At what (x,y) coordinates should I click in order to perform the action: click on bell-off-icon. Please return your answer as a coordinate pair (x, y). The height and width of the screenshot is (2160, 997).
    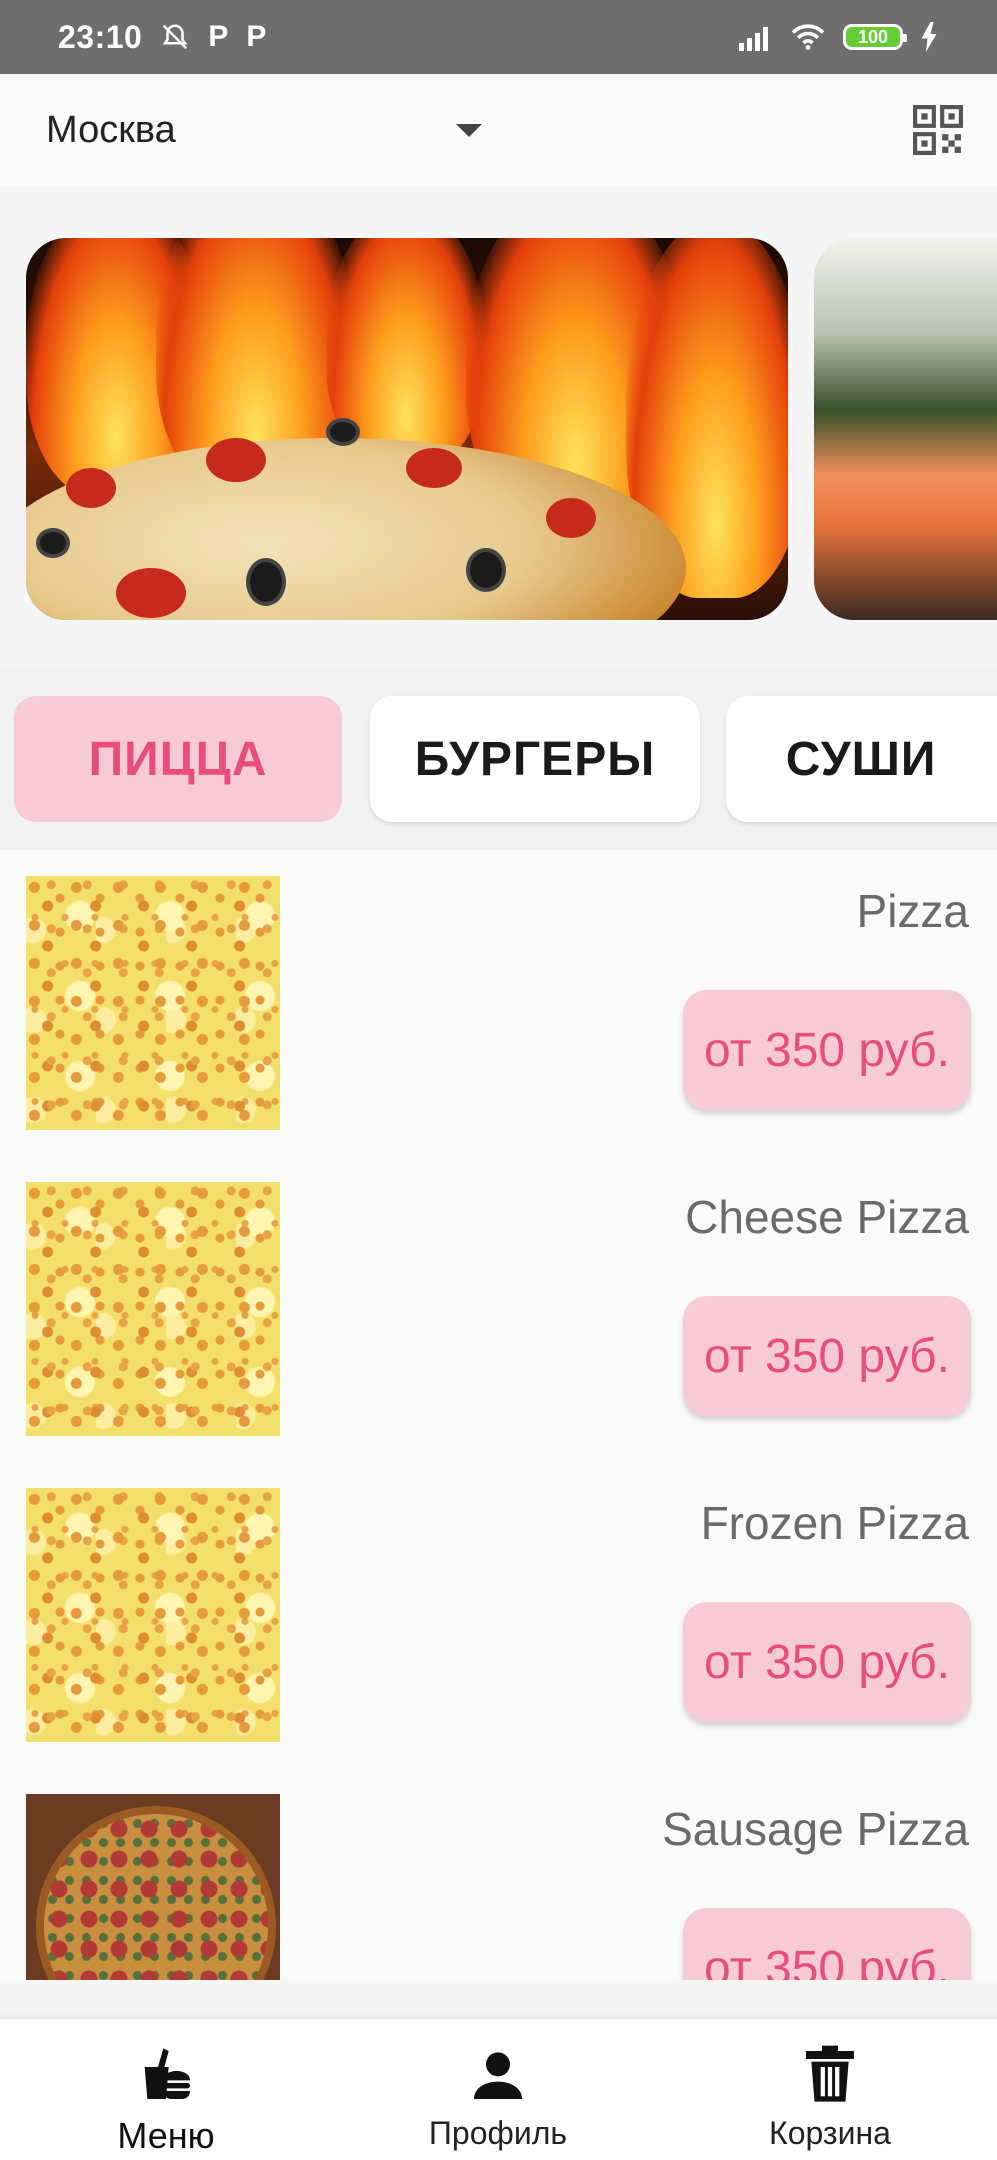
    Looking at the image, I should click on (175, 37).